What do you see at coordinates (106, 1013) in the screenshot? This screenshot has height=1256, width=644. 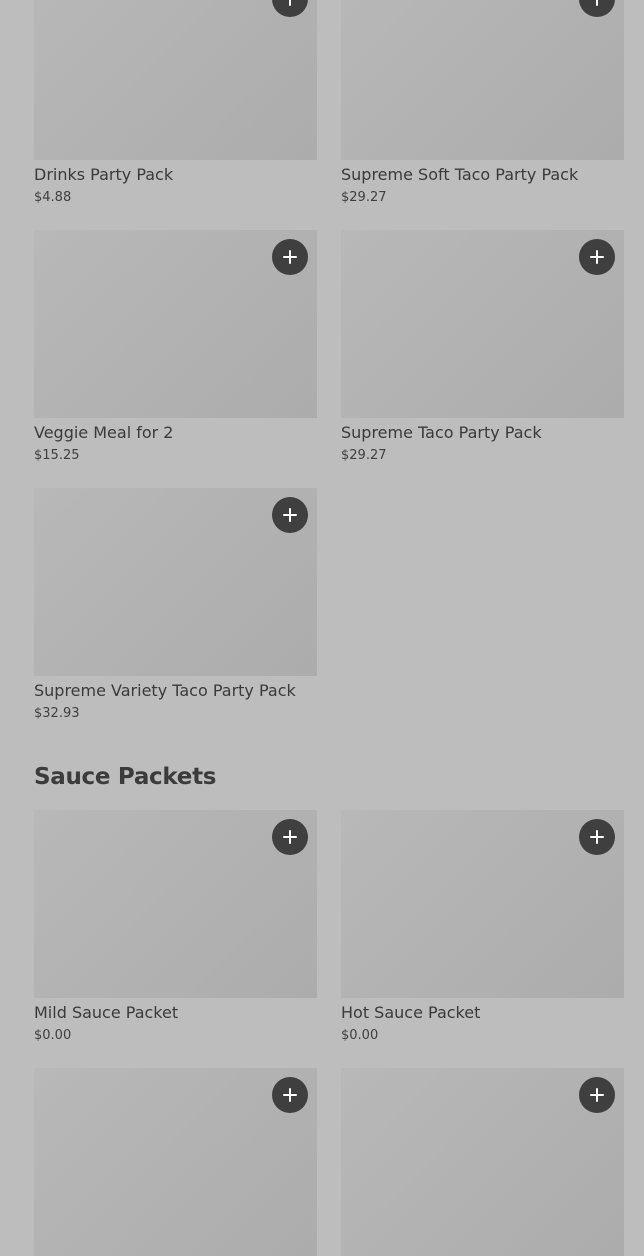 I see `item-name: Mild Sauce Packet` at bounding box center [106, 1013].